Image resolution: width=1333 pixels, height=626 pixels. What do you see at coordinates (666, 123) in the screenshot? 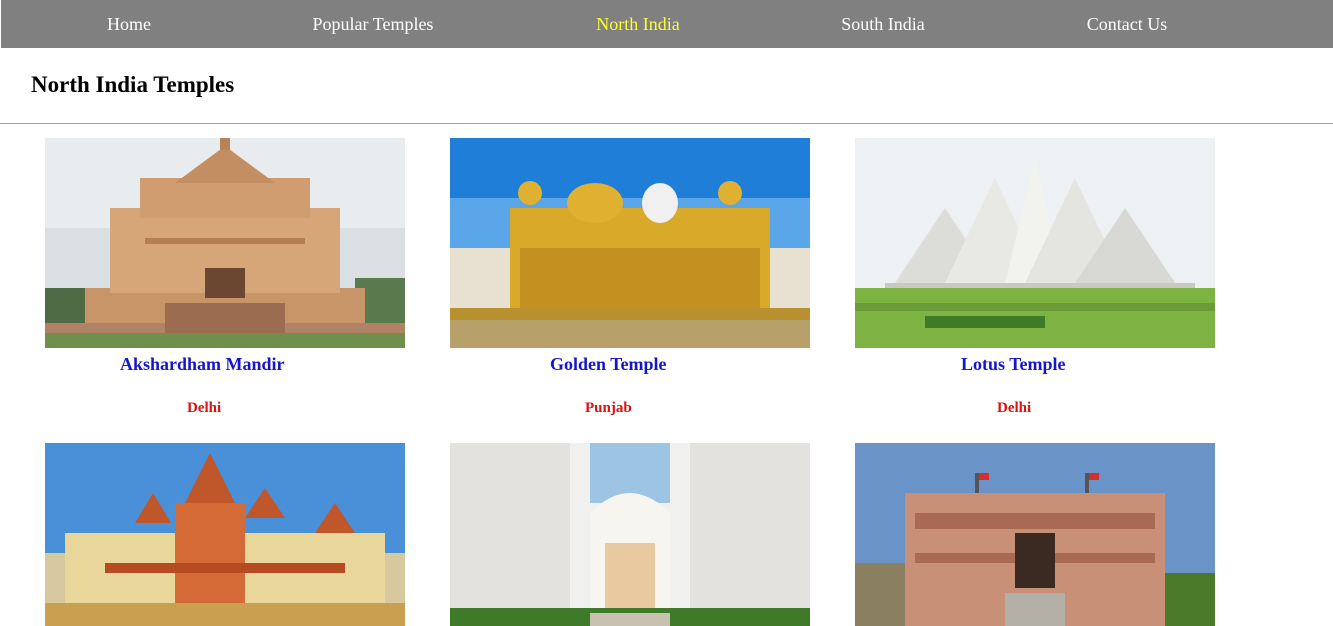
I see `title-divider` at bounding box center [666, 123].